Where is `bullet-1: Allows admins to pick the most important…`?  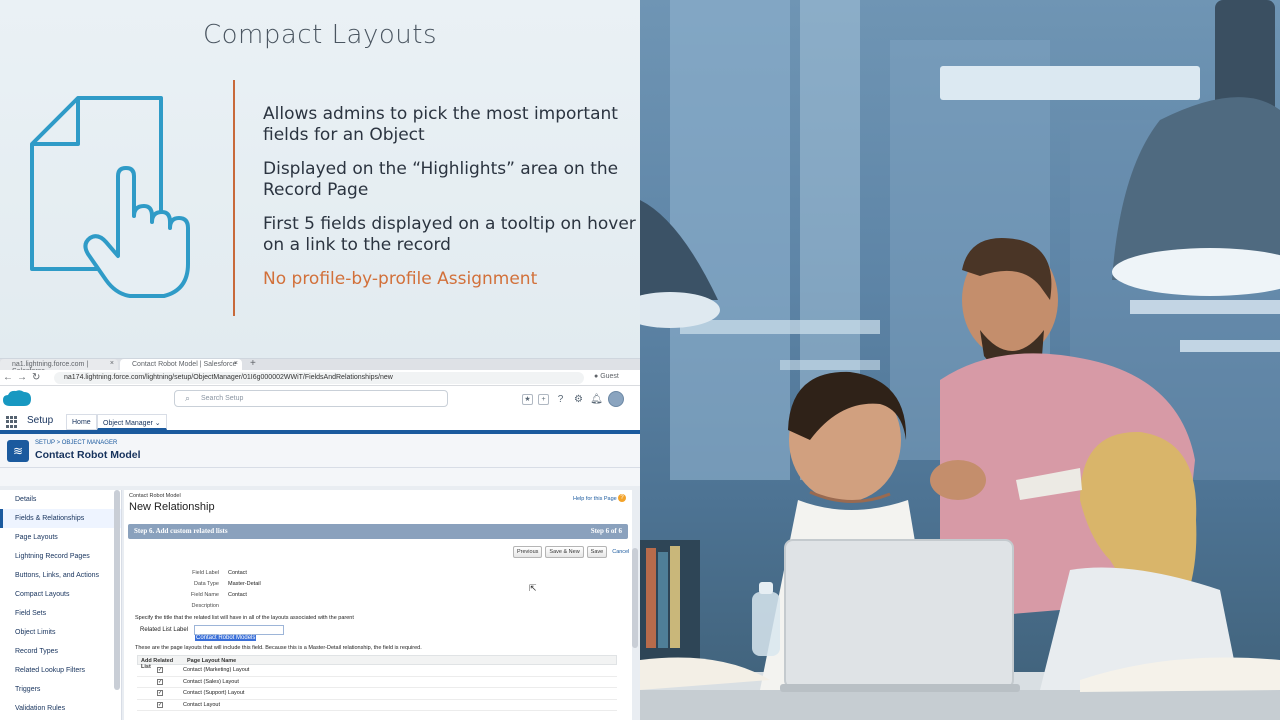
bullet-1: Allows admins to pick the most important… is located at coordinates (440, 124).